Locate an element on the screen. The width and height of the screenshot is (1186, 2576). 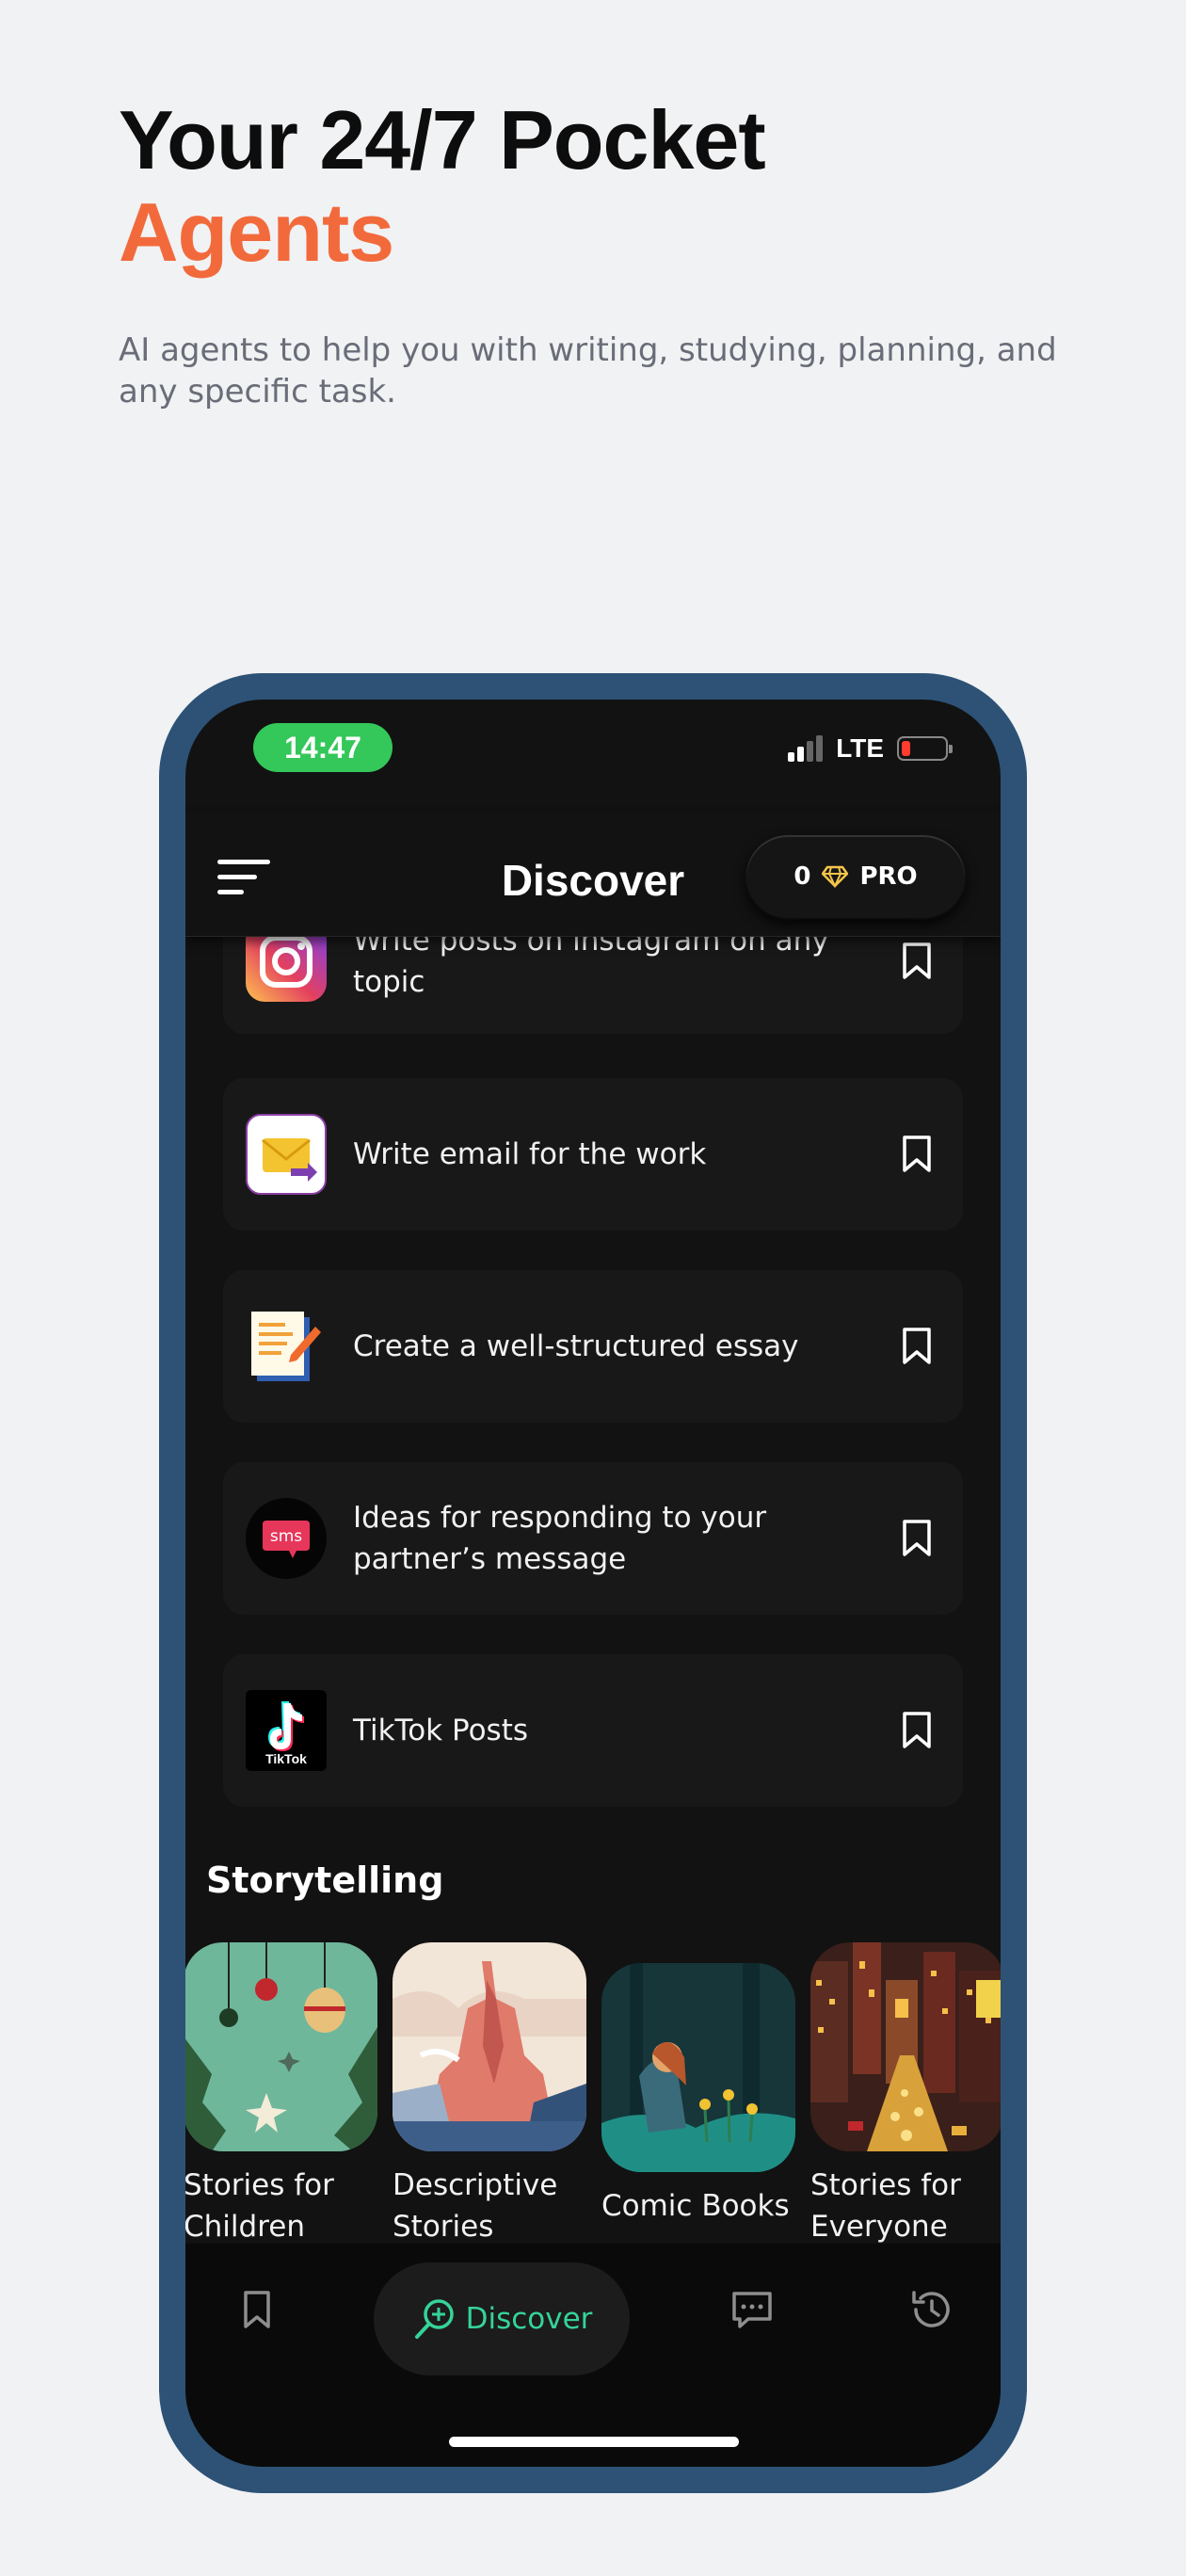
nav-chat-icon is located at coordinates (752, 2309).